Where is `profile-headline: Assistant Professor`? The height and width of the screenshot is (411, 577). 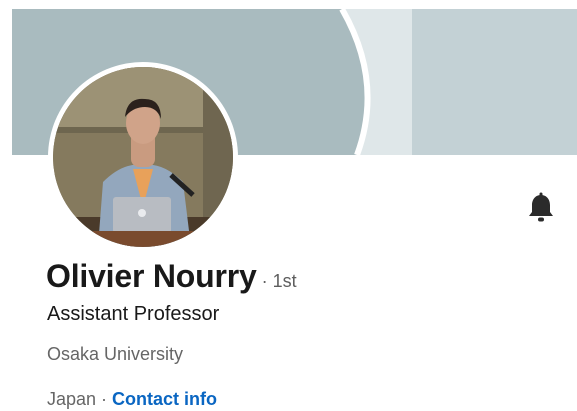
profile-headline: Assistant Professor is located at coordinates (133, 314).